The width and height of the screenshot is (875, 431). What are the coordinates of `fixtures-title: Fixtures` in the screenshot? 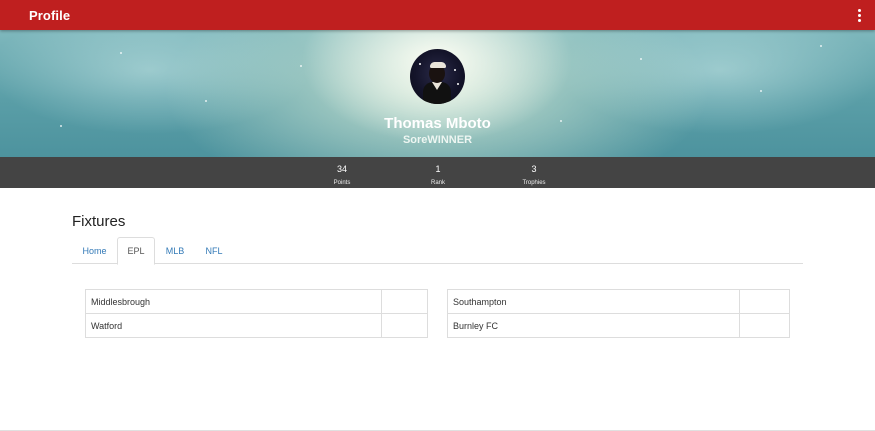 It's located at (99, 221).